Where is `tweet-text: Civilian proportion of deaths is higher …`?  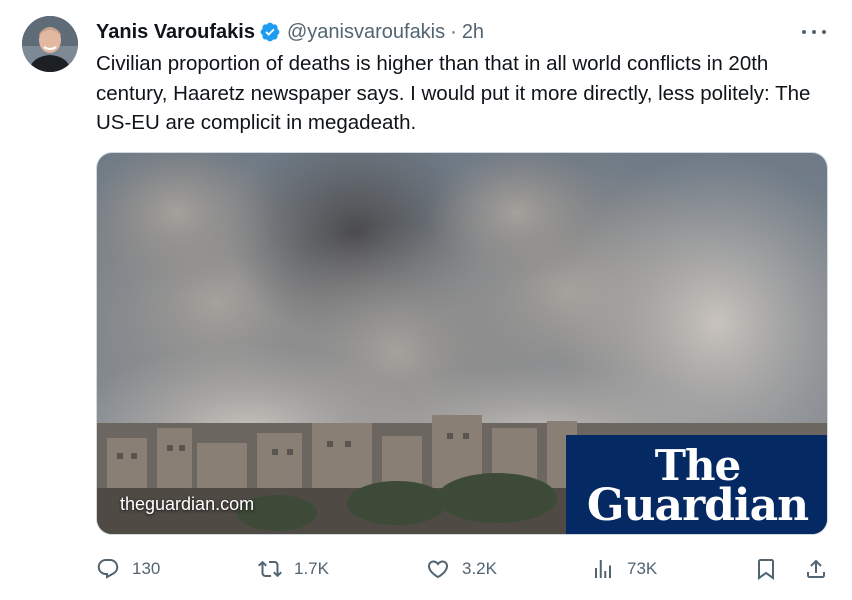
tweet-text: Civilian proportion of deaths is higher … is located at coordinates (453, 93).